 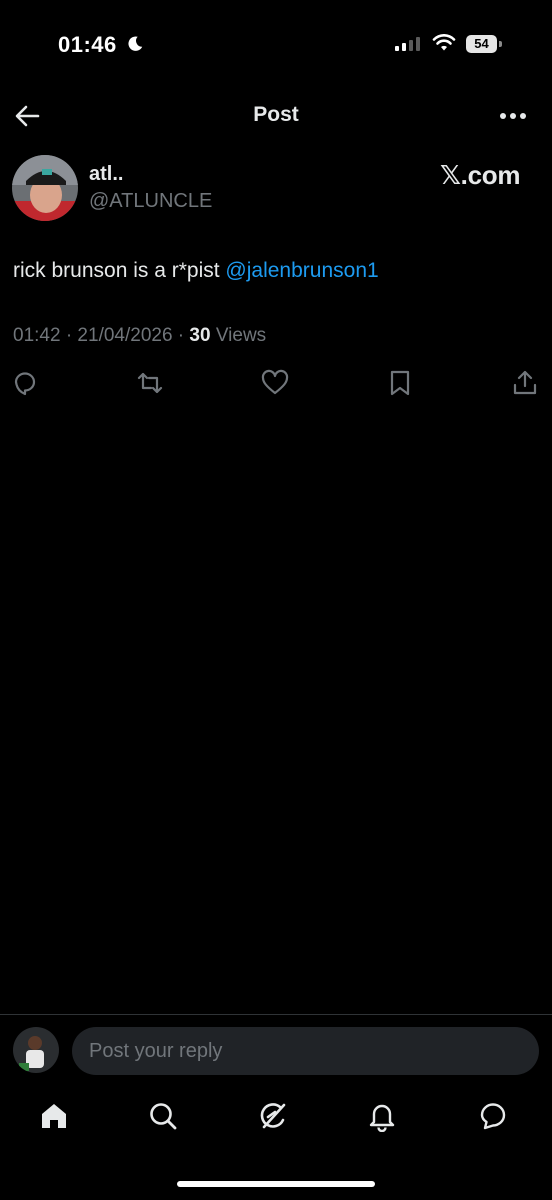 I want to click on repost-button, so click(x=151, y=384).